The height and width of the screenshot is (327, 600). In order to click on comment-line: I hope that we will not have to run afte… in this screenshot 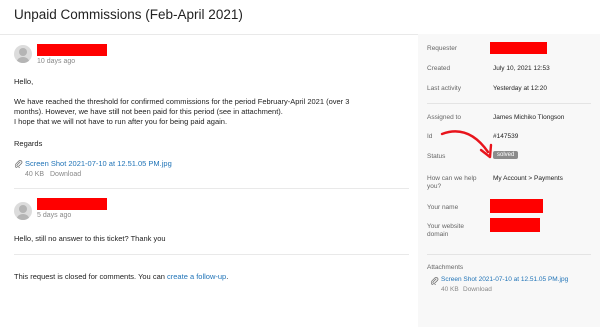, I will do `click(121, 121)`.